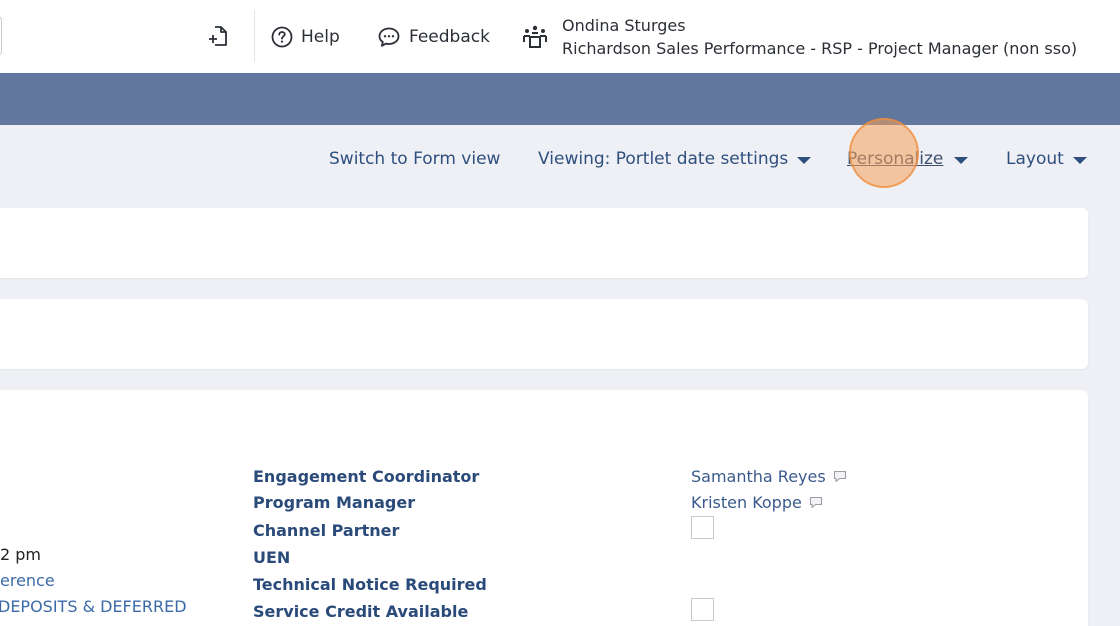 The image size is (1120, 626). I want to click on new-record-icon, so click(218, 36).